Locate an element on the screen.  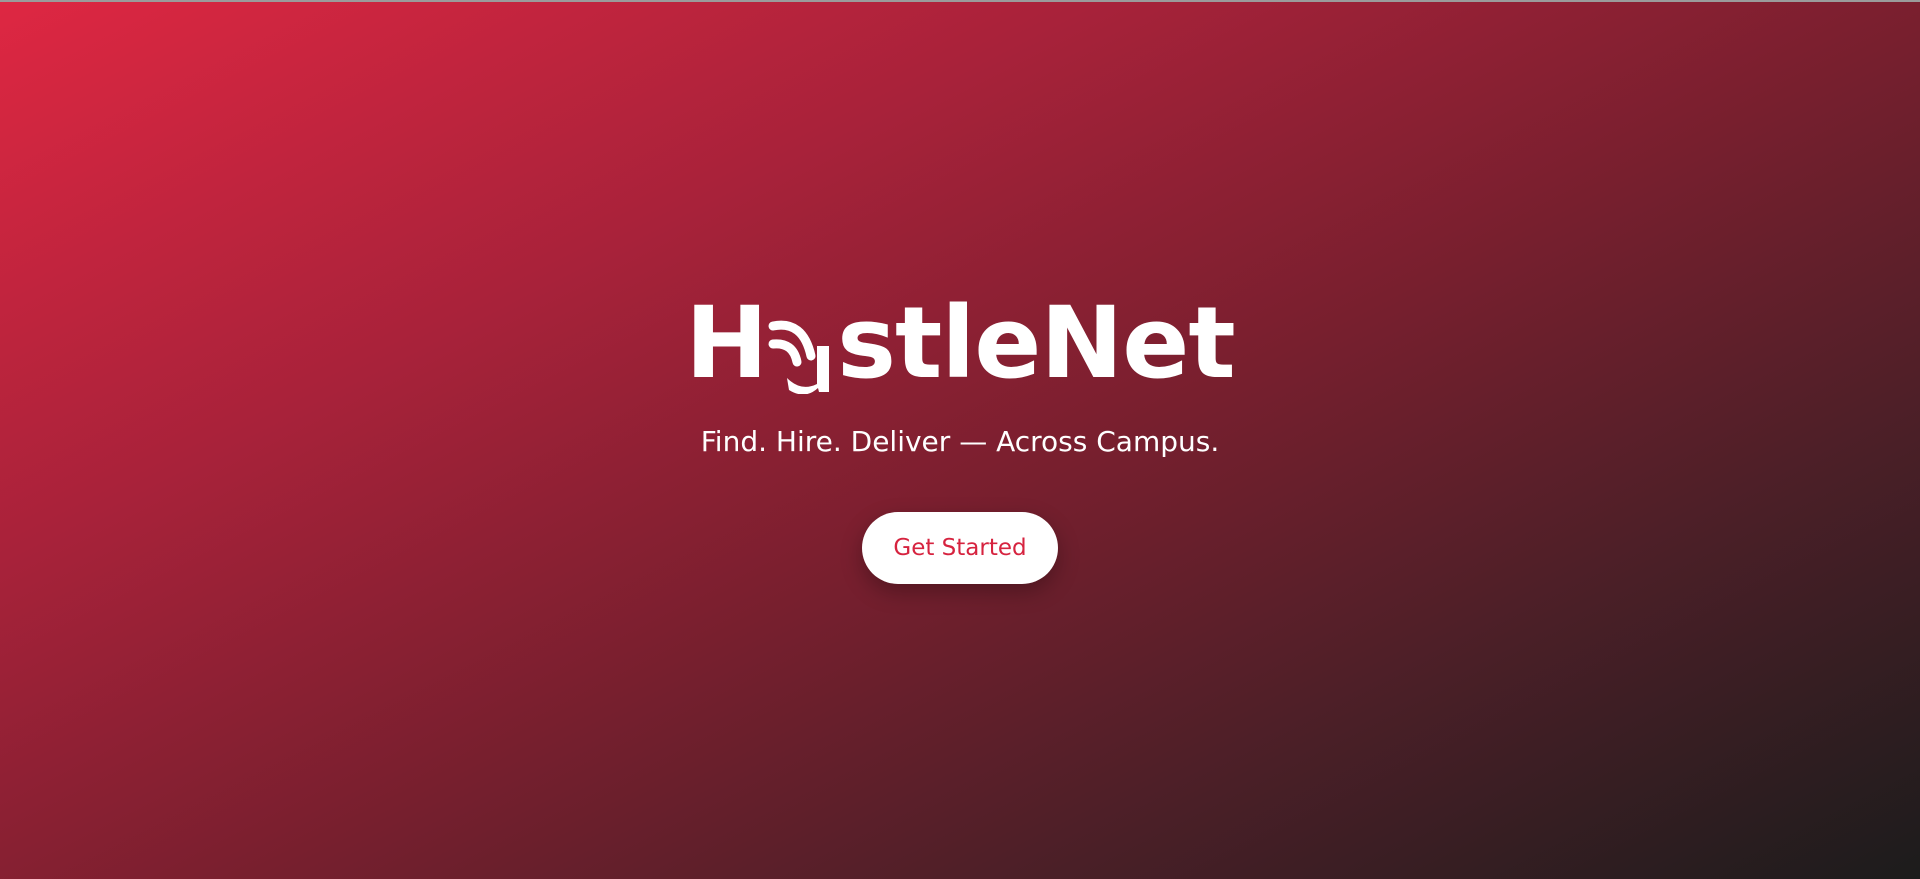
brand-logo: H stleNet is located at coordinates (960, 344).